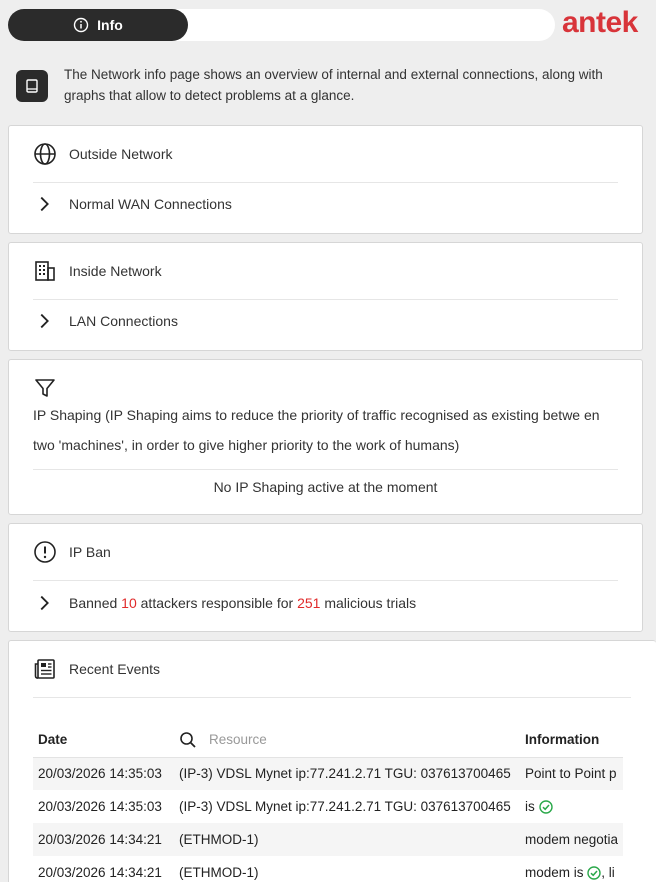 This screenshot has height=882, width=656. Describe the element at coordinates (530, 806) in the screenshot. I see `event-info-text: is` at that location.